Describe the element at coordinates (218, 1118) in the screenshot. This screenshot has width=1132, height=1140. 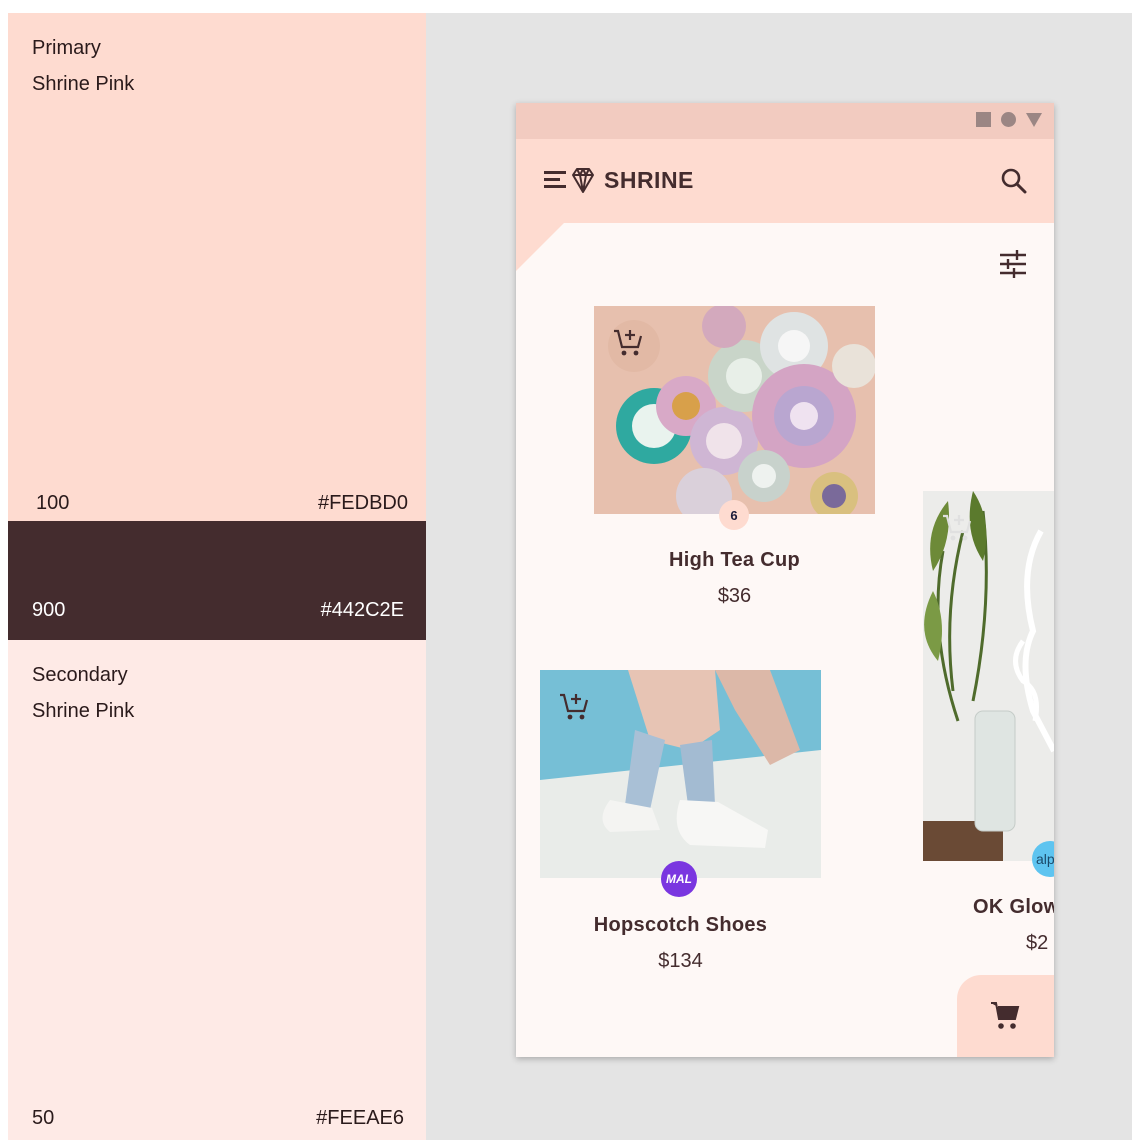
I see `secondary-shade-row: 50 #FEEAE6` at that location.